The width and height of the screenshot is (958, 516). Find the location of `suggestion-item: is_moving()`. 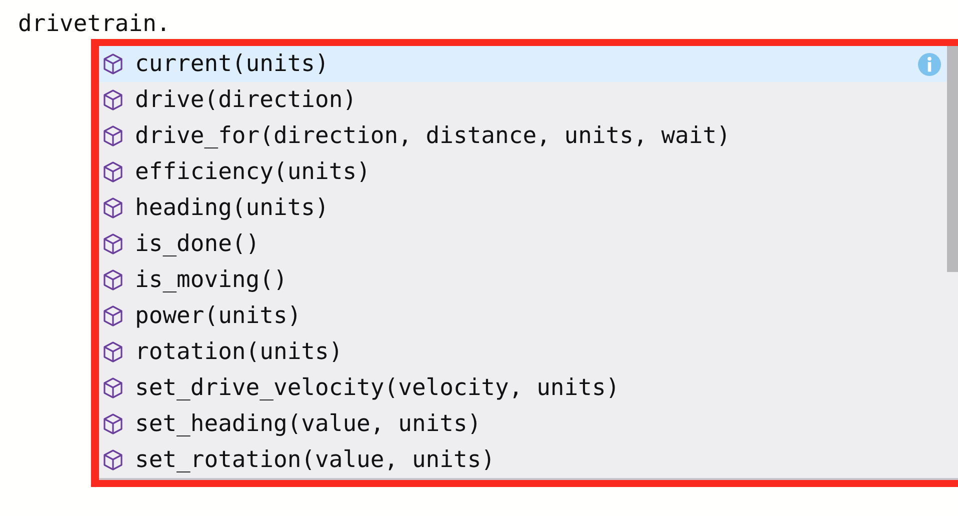

suggestion-item: is_moving() is located at coordinates (523, 280).